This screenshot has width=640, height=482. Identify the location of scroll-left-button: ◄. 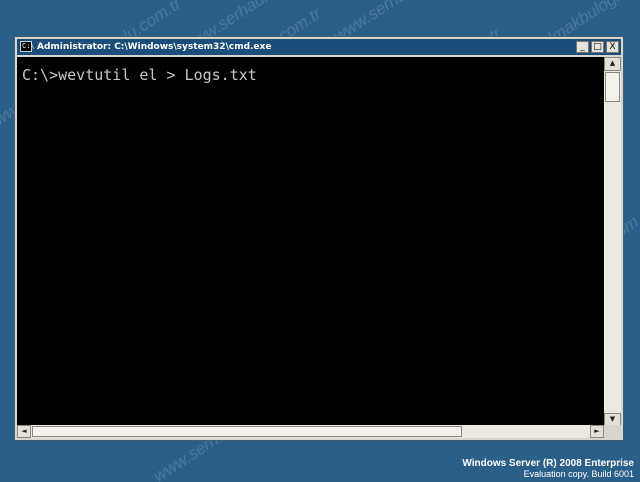
(24, 431).